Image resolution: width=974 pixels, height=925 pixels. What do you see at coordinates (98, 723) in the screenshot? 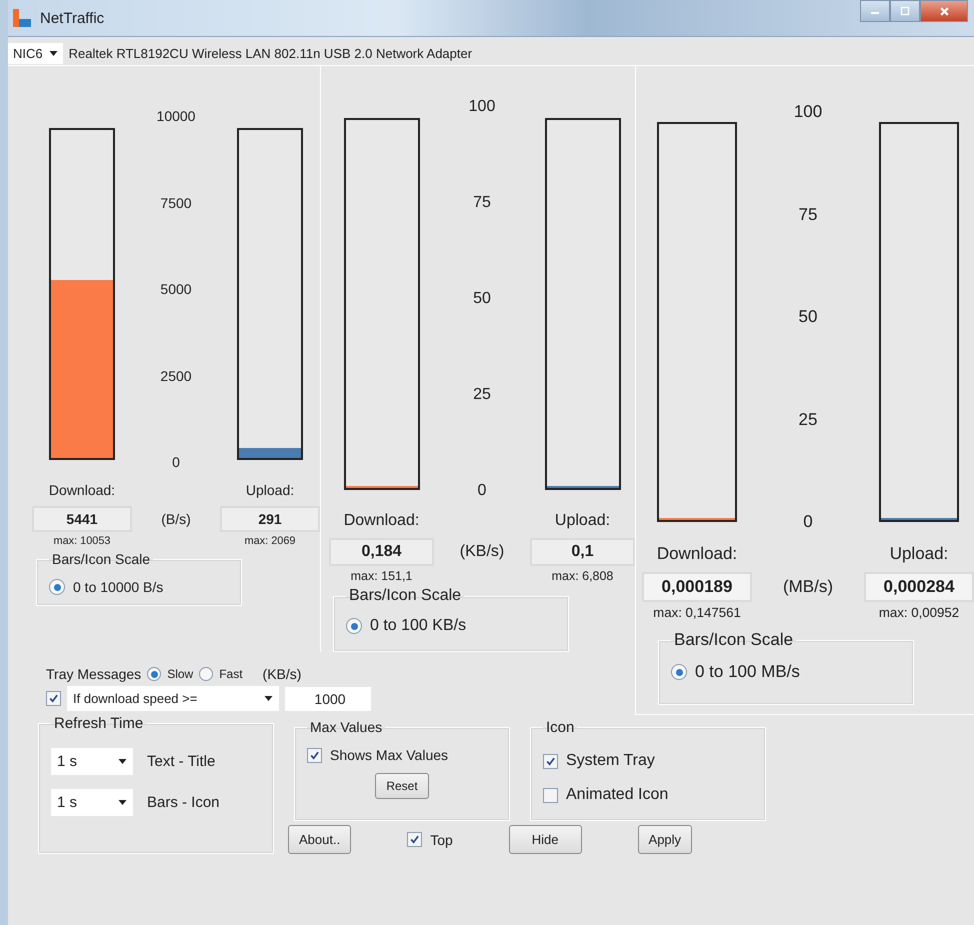
I see `group-title: Refresh Time` at bounding box center [98, 723].